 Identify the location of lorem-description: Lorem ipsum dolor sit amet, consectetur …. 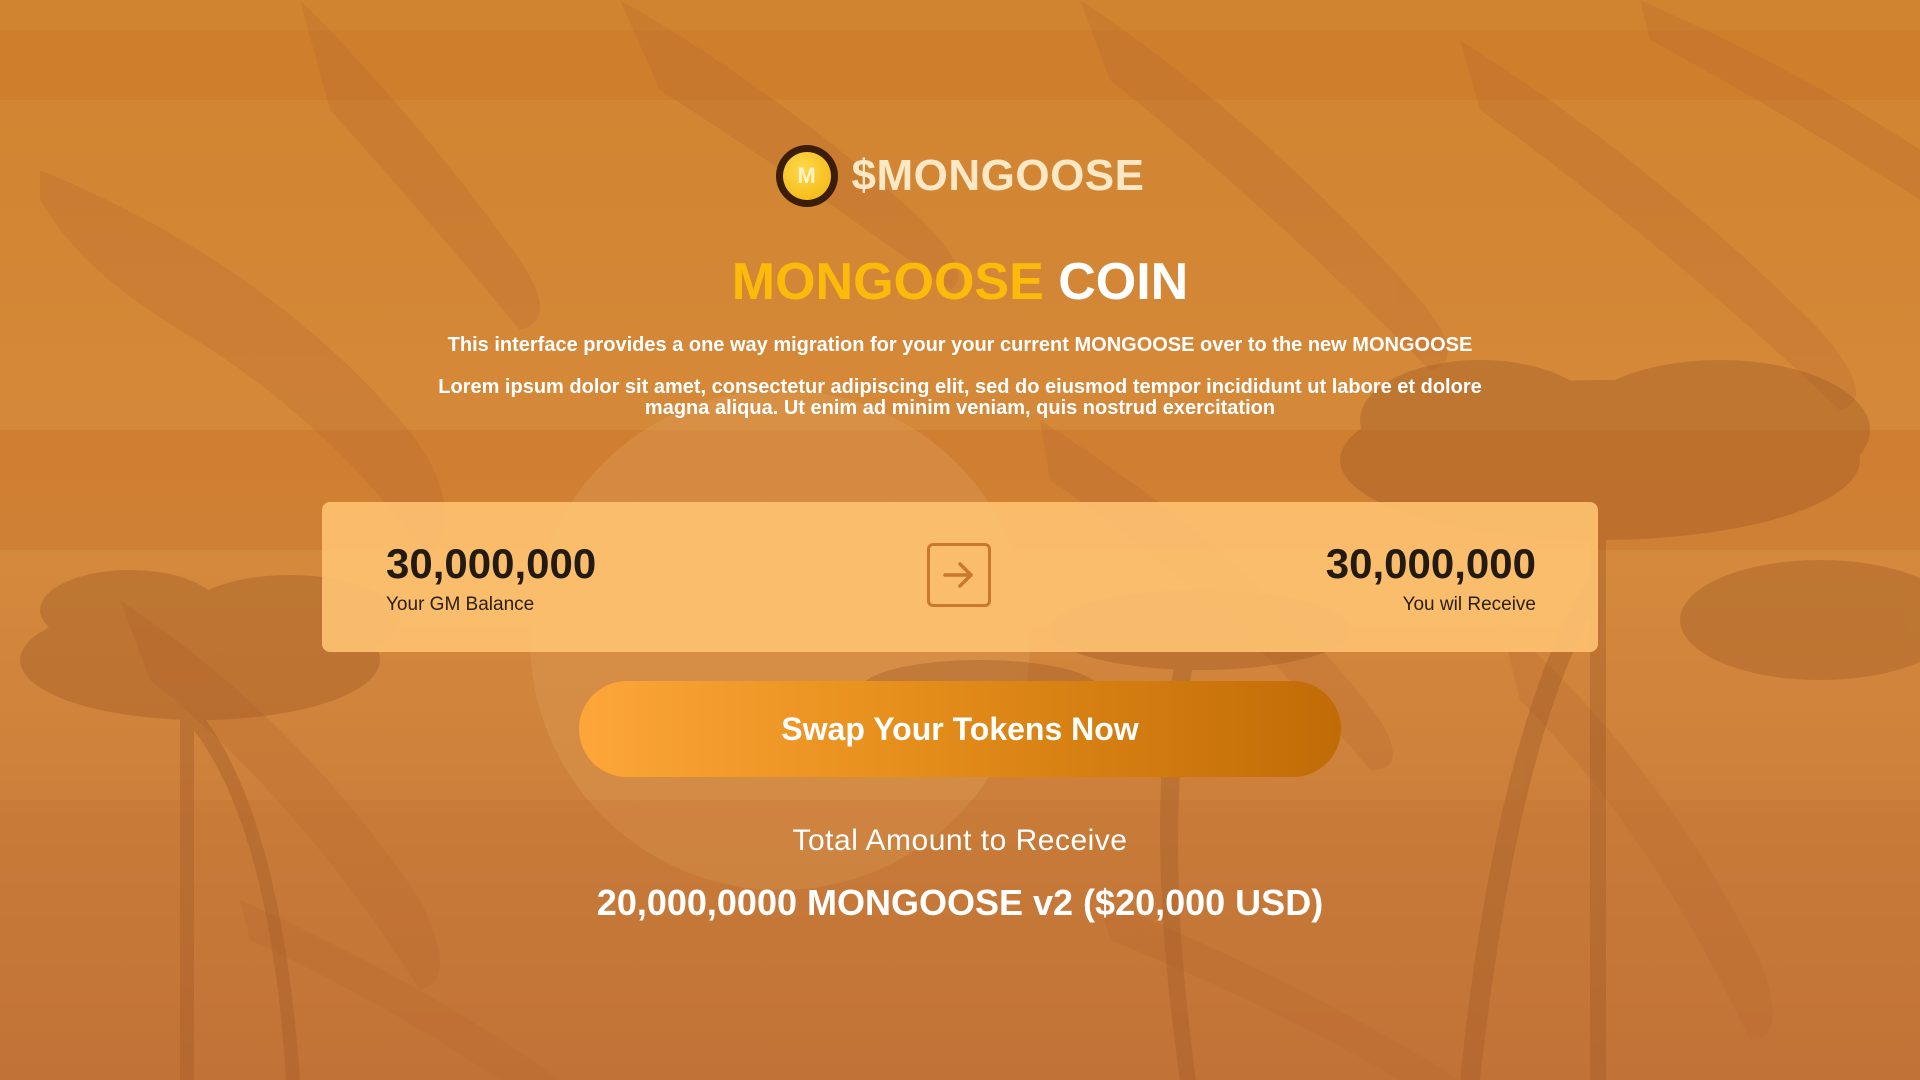
(960, 397).